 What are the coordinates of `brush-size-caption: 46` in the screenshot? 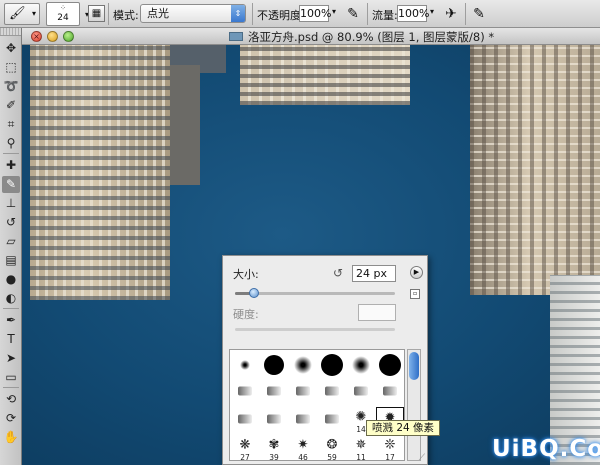 It's located at (303, 457).